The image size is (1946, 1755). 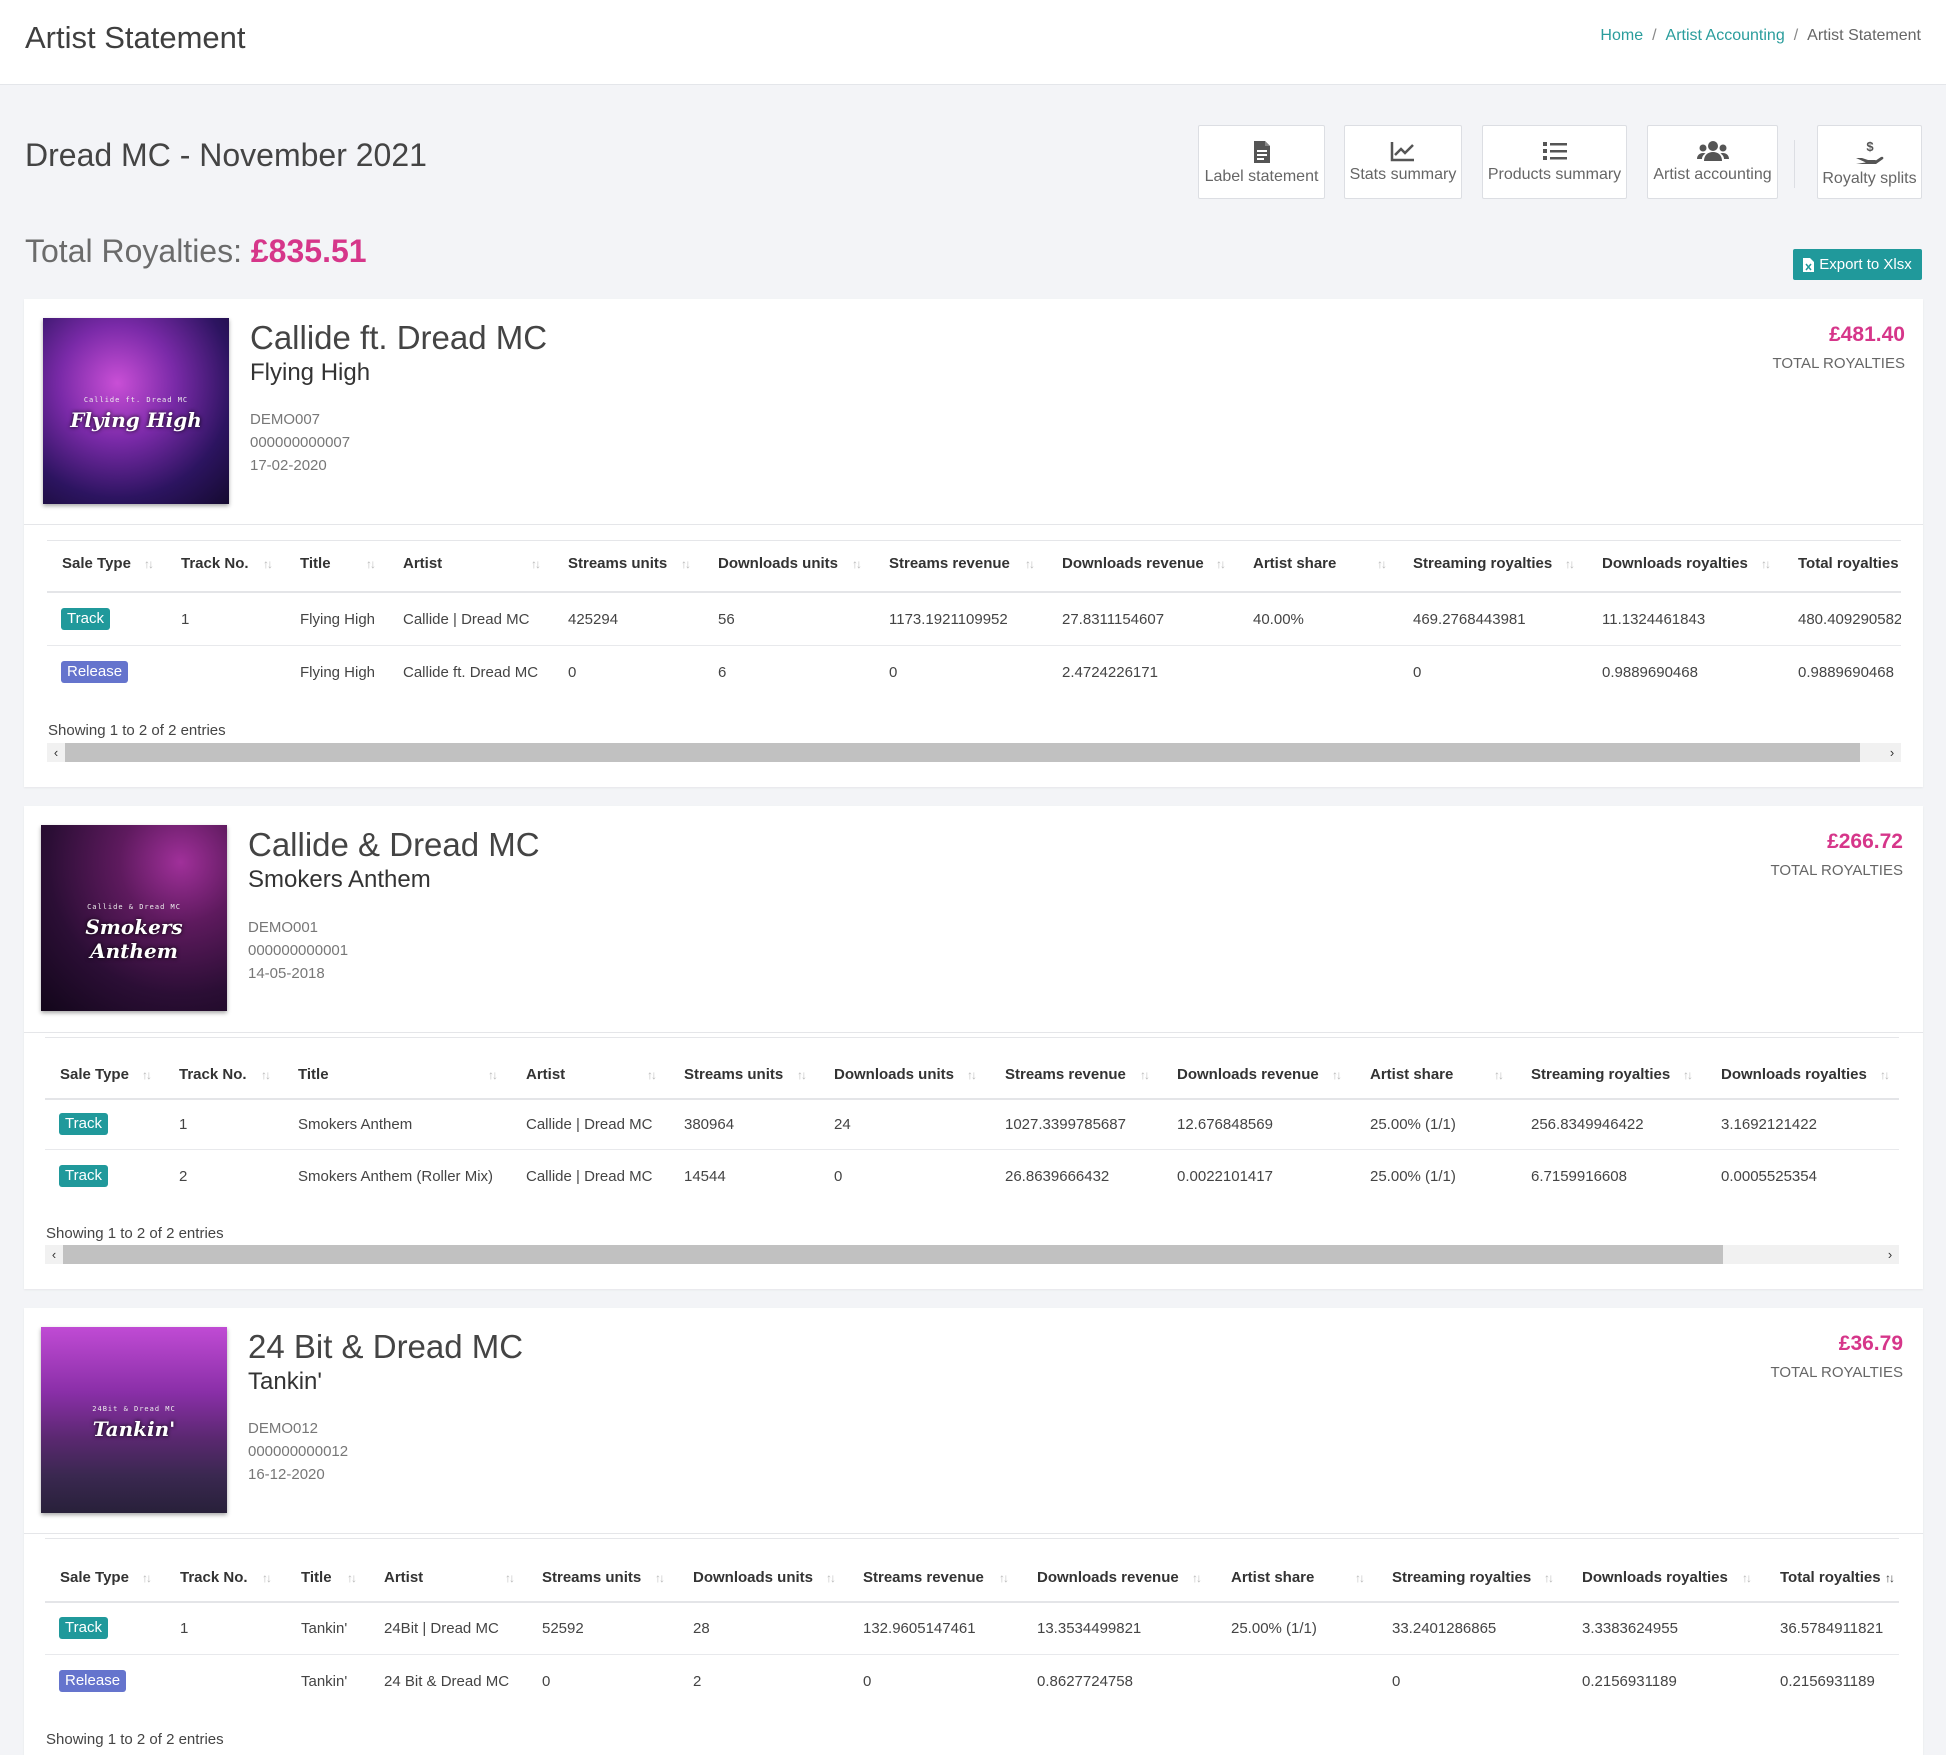 I want to click on stats-summary-button: Stats summary, so click(x=1403, y=162).